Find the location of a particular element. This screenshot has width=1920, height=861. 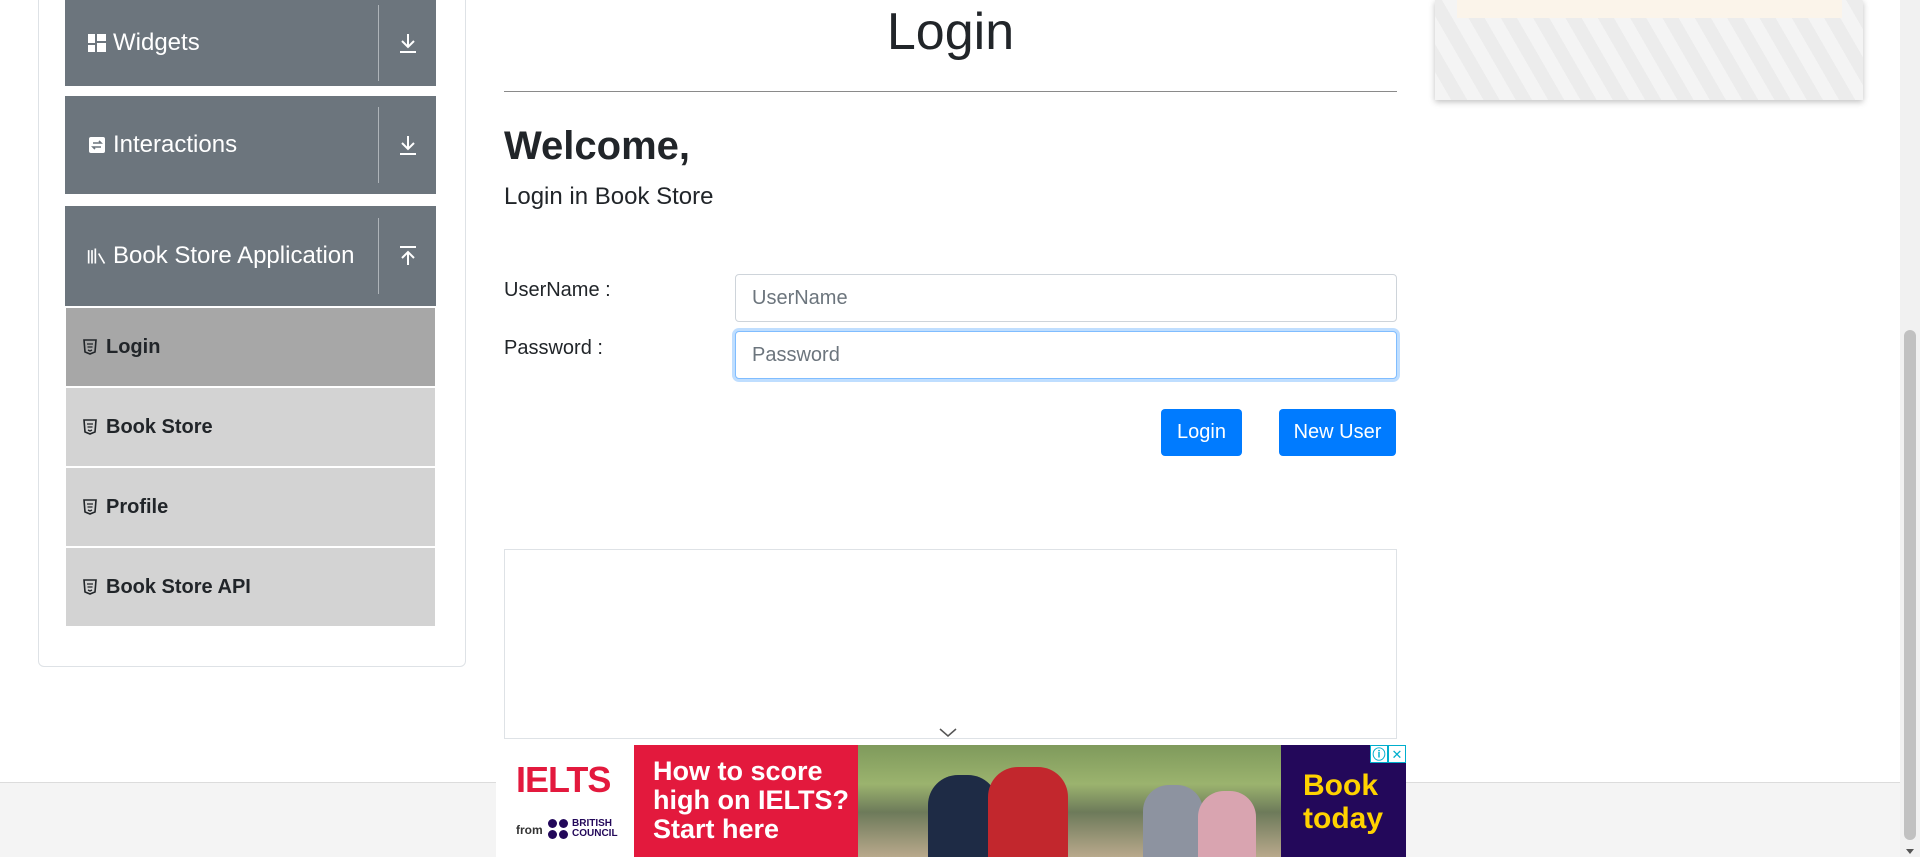

ad-headline: How to score high on IELTS? Start here is located at coordinates (746, 801).